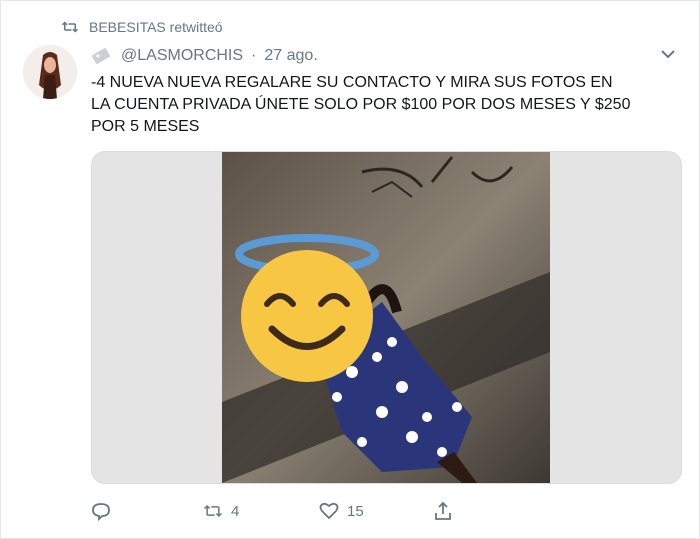 The image size is (700, 539). I want to click on share-button, so click(443, 511).